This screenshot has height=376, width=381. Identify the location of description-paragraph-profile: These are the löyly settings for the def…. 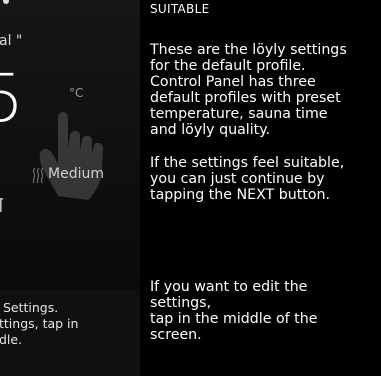
(248, 90).